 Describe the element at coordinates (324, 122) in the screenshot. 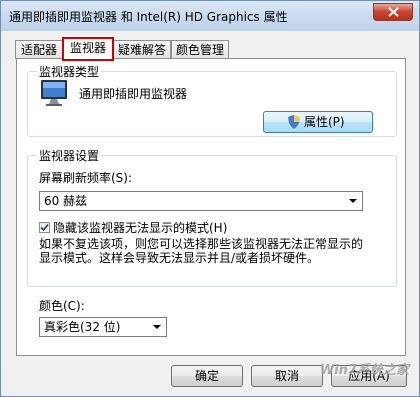

I see `properties-label: 属性(P)` at that location.